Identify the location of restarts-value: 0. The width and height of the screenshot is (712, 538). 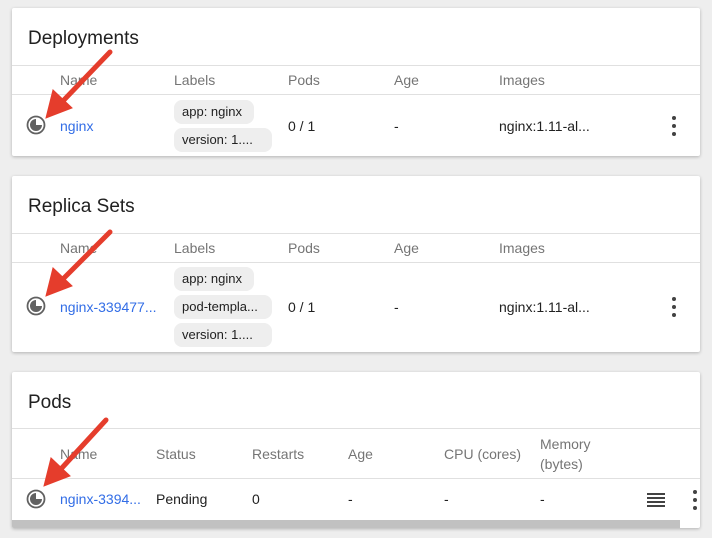
(256, 499).